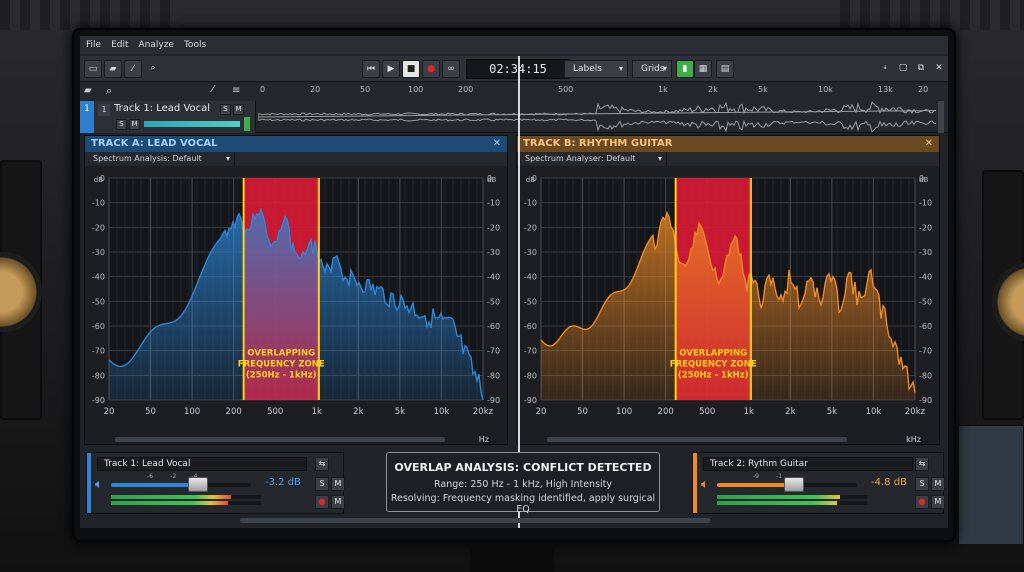  What do you see at coordinates (483, 412) in the screenshot?
I see `x-tick-label: 20kz` at bounding box center [483, 412].